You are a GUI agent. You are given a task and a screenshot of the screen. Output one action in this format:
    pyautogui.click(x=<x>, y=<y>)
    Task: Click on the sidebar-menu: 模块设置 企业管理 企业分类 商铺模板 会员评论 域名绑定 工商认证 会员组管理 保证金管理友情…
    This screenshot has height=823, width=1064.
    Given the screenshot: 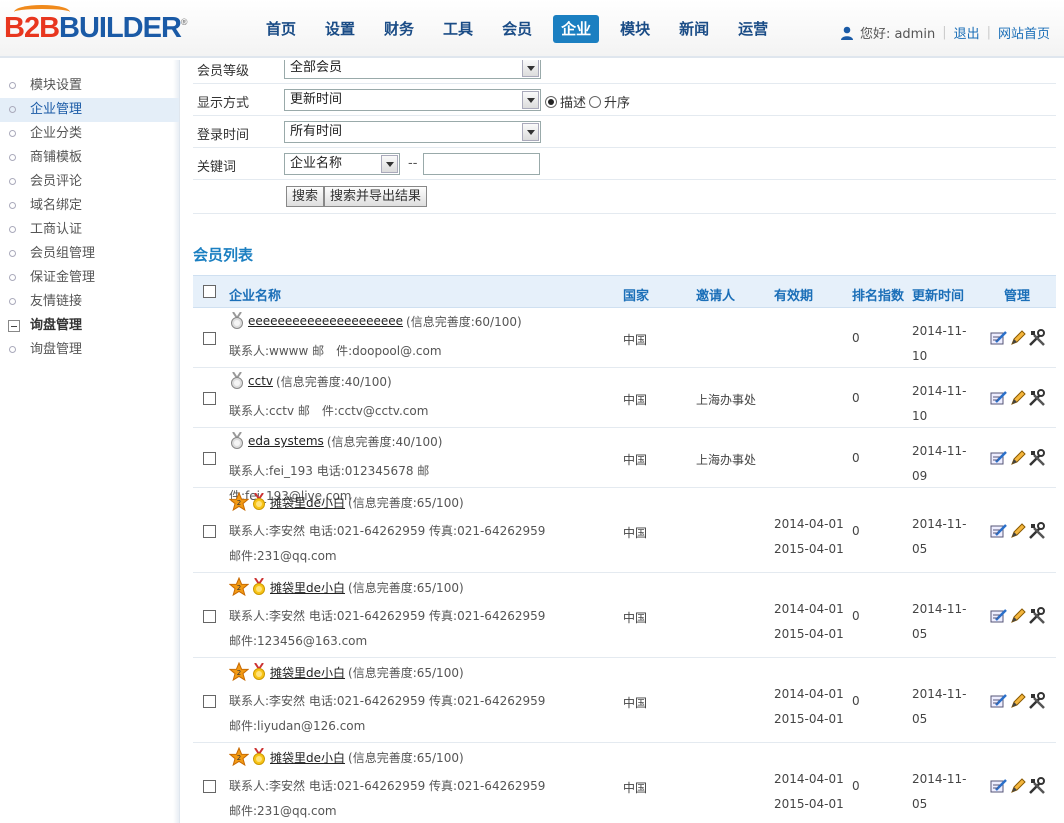 What is the action you would take?
    pyautogui.click(x=89, y=211)
    